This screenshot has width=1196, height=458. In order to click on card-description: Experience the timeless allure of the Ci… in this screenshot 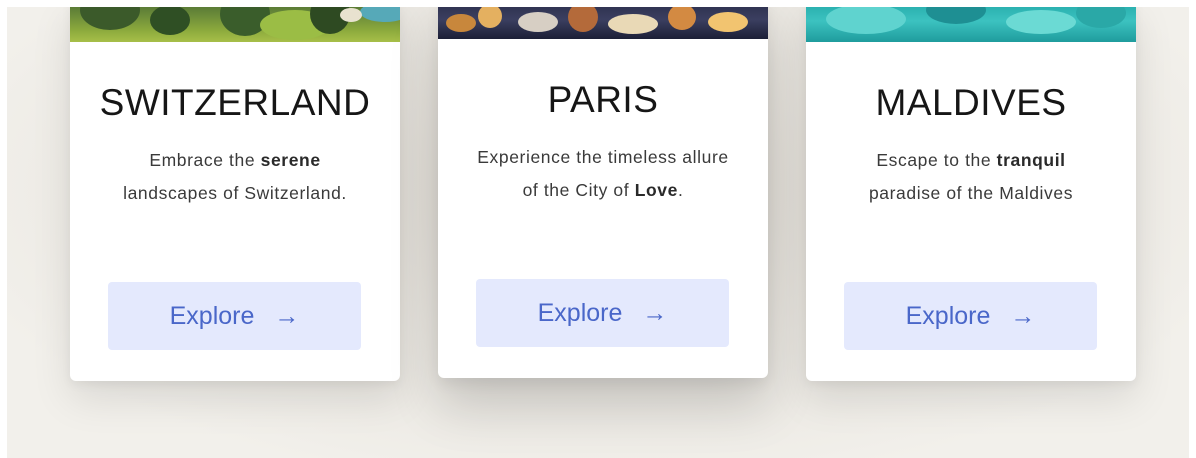, I will do `click(603, 173)`.